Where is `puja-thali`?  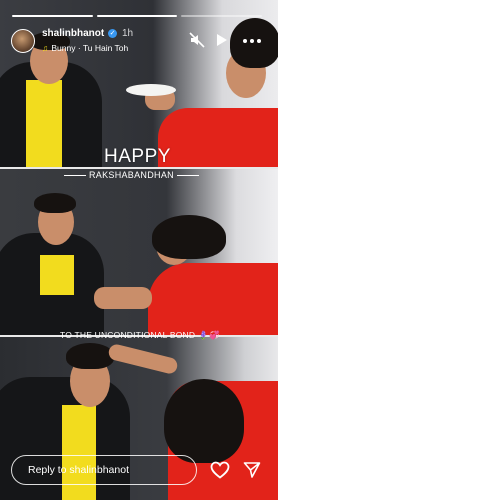
puja-thali is located at coordinates (151, 90).